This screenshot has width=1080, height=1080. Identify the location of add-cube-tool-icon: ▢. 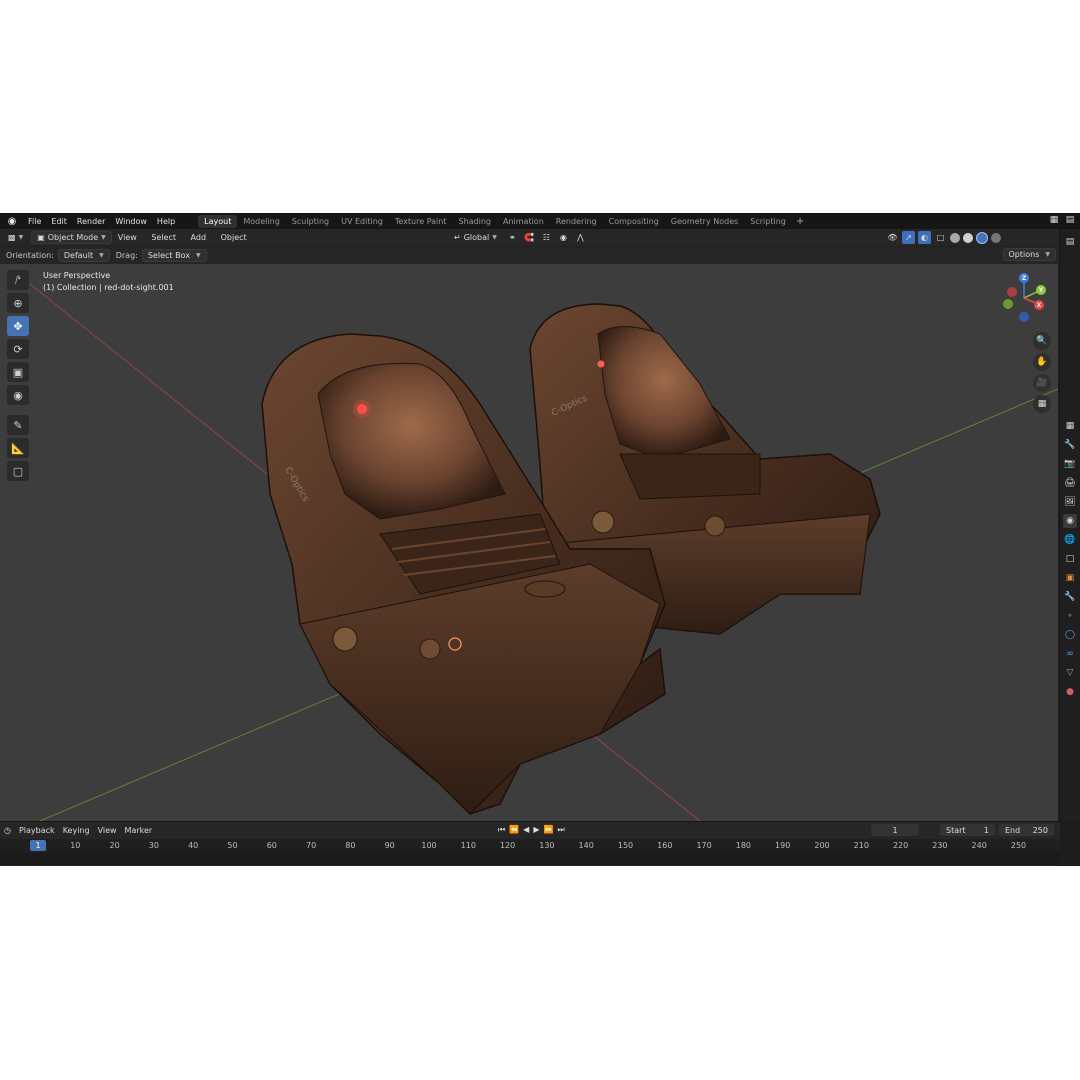
(18, 471).